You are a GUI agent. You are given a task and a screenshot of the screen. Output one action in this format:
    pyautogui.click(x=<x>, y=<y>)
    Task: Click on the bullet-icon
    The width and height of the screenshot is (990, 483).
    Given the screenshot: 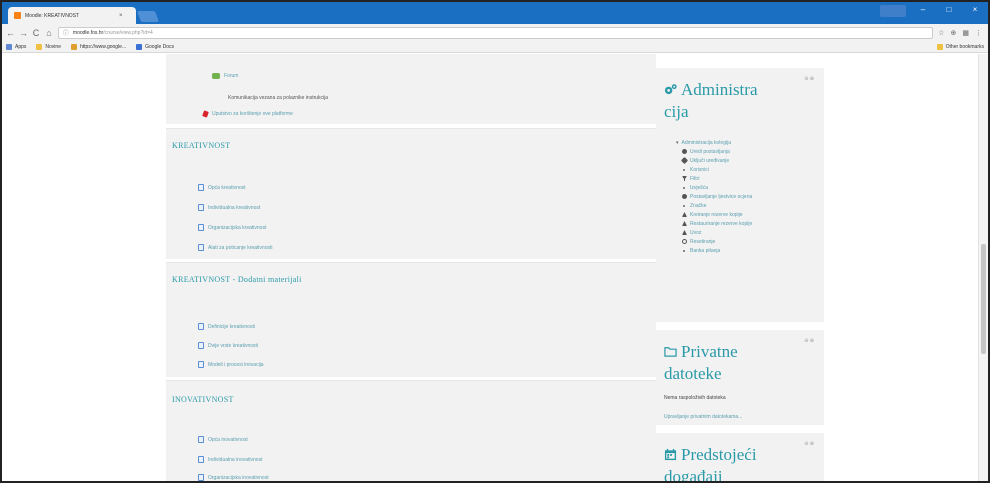 What is the action you would take?
    pyautogui.click(x=684, y=250)
    